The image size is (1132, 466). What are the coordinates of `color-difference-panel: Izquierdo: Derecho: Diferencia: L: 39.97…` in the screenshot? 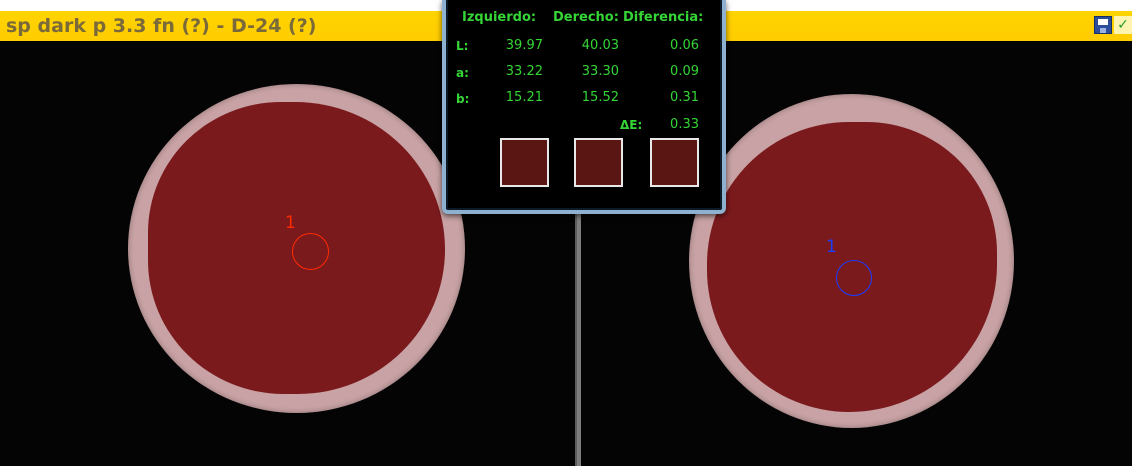 It's located at (584, 107).